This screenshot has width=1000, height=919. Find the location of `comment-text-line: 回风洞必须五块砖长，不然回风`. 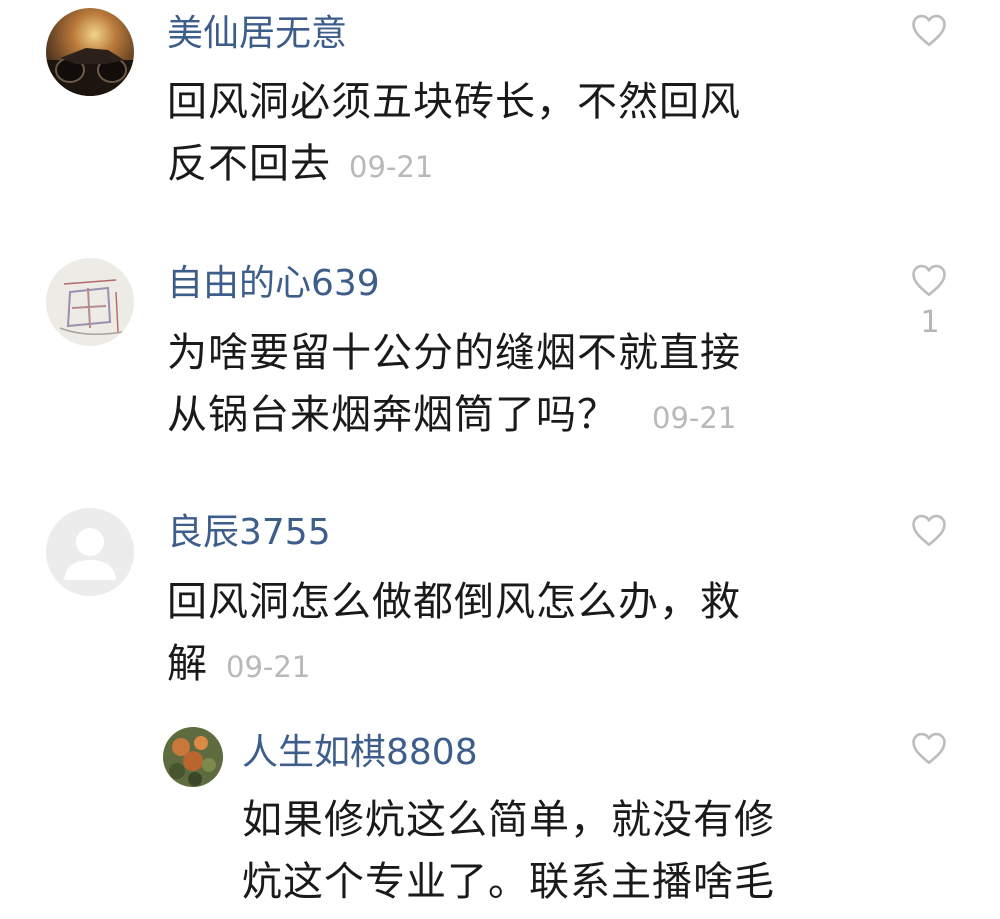

comment-text-line: 回风洞必须五块砖长，不然回风 is located at coordinates (454, 102).